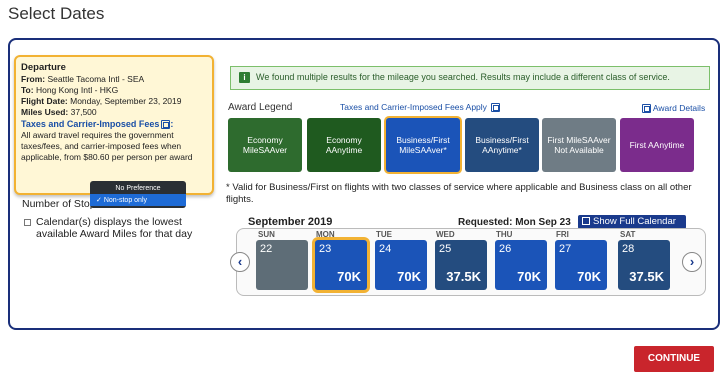  I want to click on day-number: 23, so click(325, 249).